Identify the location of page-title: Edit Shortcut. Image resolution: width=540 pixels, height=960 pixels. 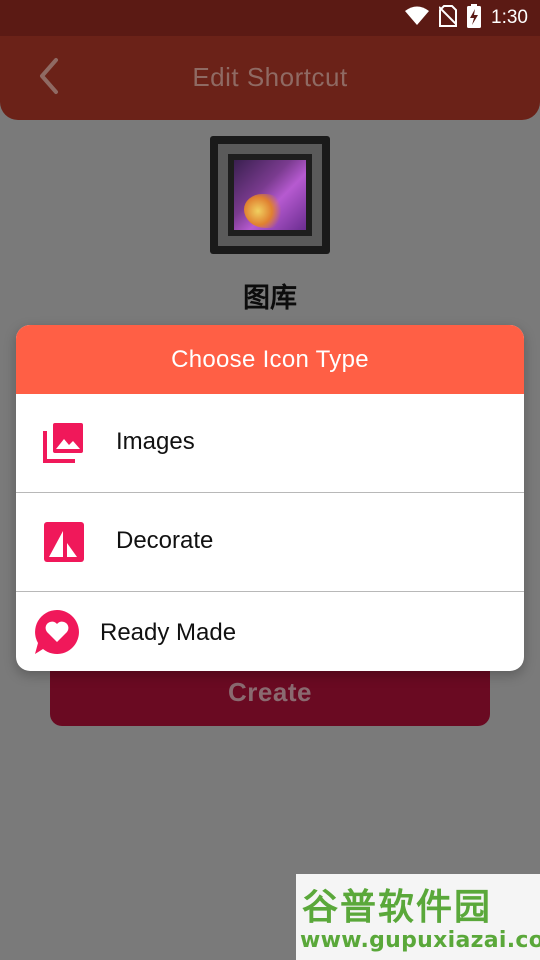
(270, 77).